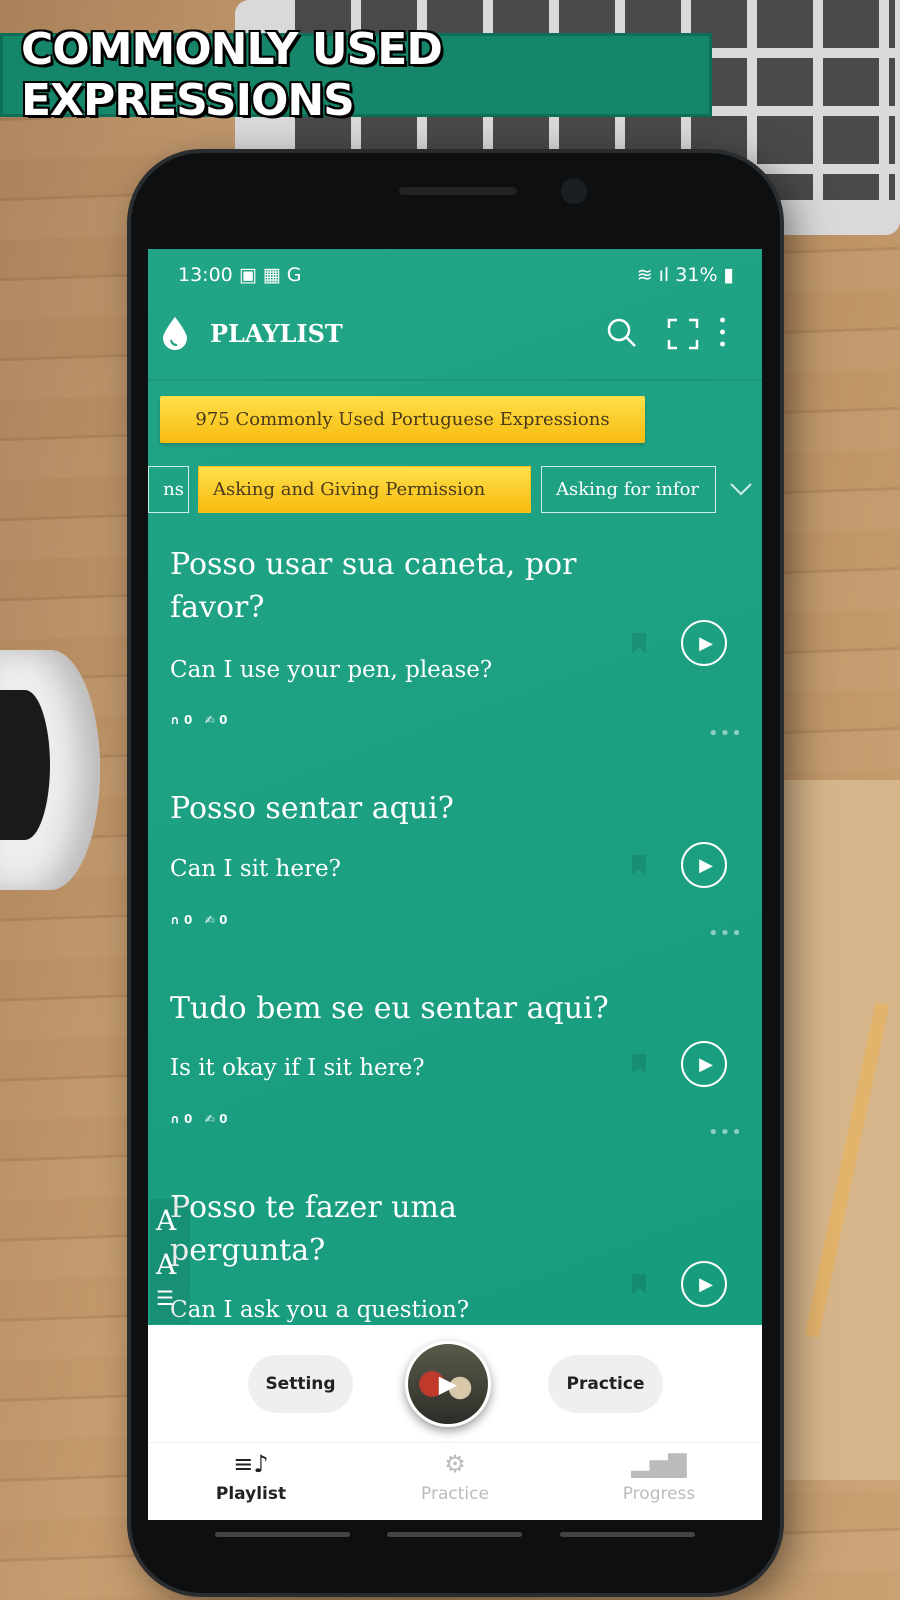 The height and width of the screenshot is (1600, 900). Describe the element at coordinates (320, 1310) in the screenshot. I see `expression-english: Can I ask you a question?` at that location.